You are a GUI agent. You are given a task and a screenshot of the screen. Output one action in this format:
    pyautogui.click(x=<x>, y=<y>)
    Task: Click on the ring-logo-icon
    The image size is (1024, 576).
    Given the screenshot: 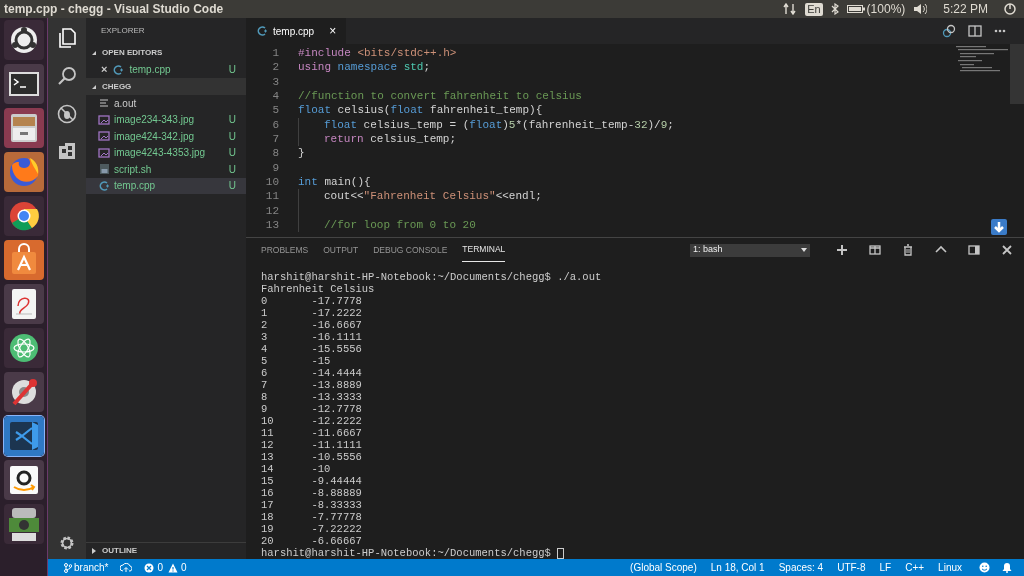 What is the action you would take?
    pyautogui.click(x=23, y=216)
    